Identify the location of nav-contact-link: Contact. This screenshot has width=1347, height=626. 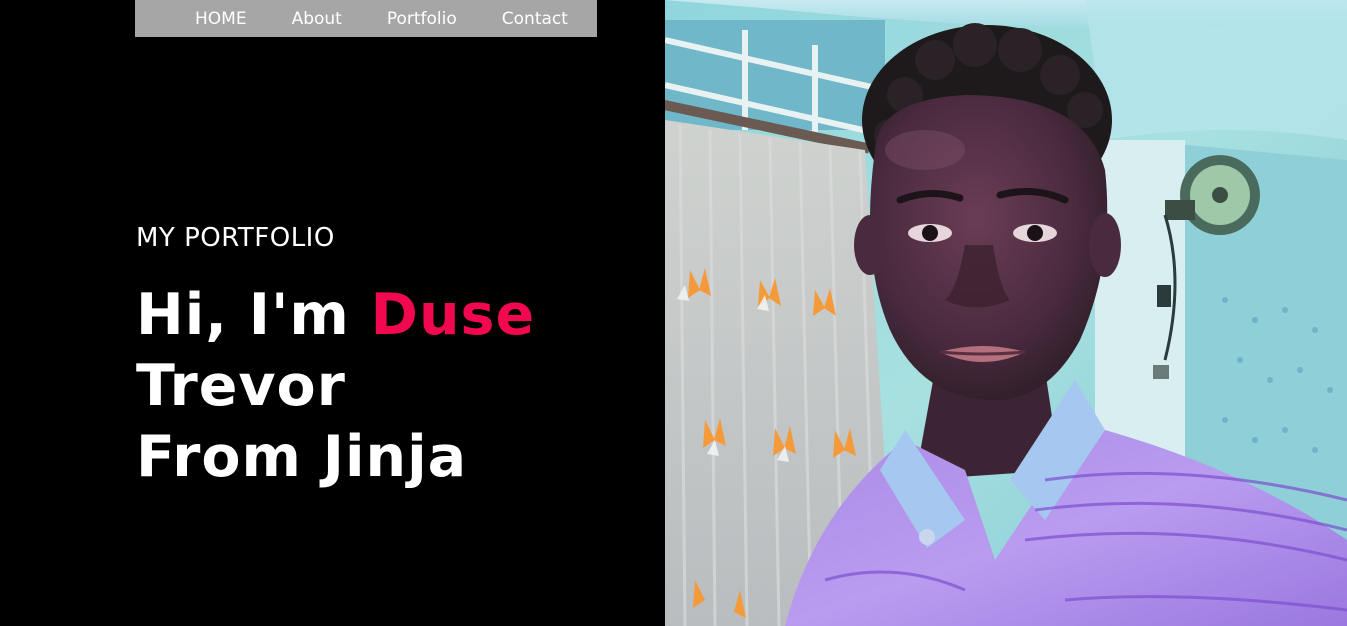
(535, 19).